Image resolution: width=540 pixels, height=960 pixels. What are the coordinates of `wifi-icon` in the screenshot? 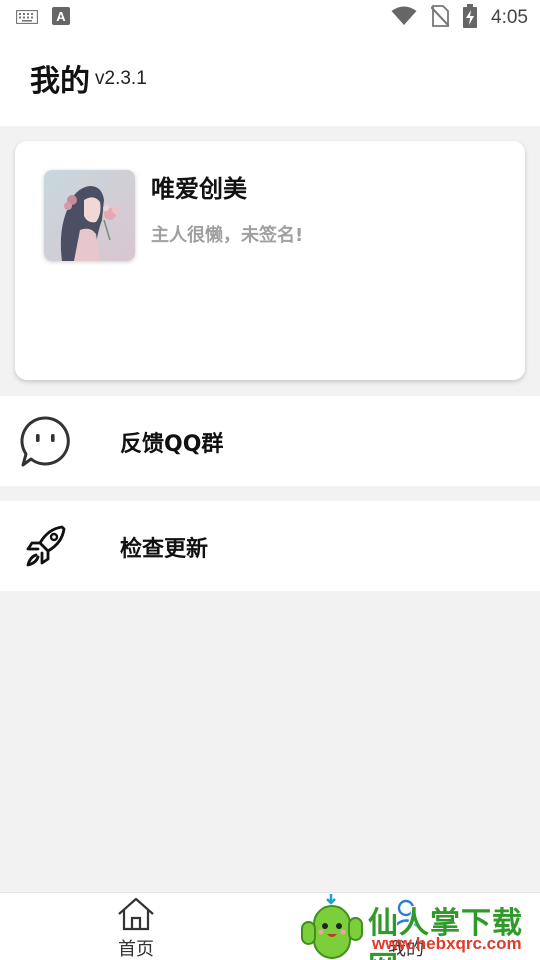 It's located at (404, 18).